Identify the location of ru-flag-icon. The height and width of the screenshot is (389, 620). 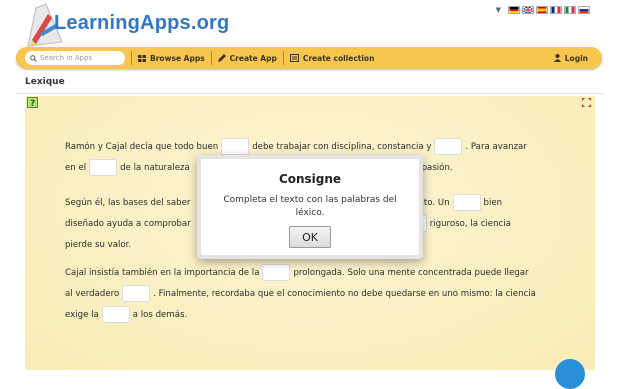
(584, 10).